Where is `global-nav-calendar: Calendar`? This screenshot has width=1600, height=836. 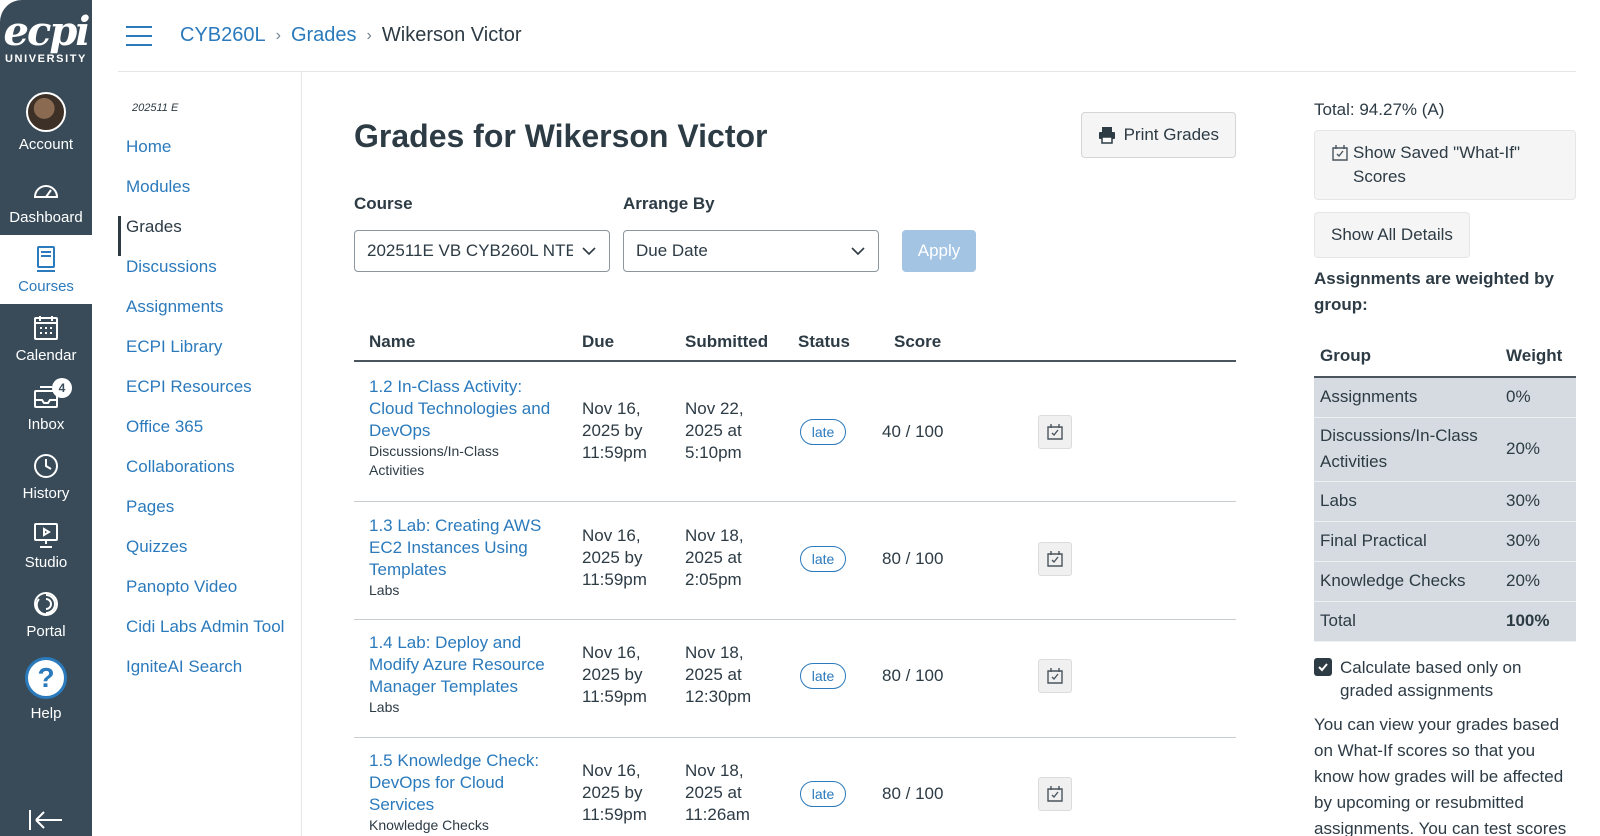
global-nav-calendar: Calendar is located at coordinates (46, 338).